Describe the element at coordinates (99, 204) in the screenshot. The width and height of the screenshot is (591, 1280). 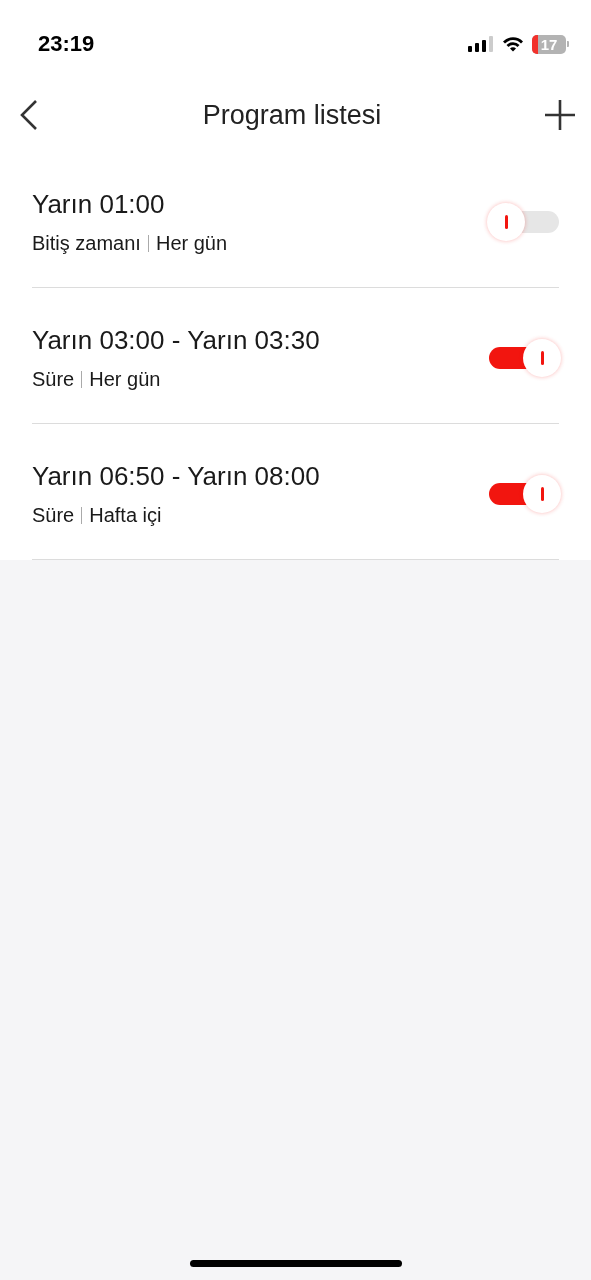
I see `program-time: Yarın 01:00` at that location.